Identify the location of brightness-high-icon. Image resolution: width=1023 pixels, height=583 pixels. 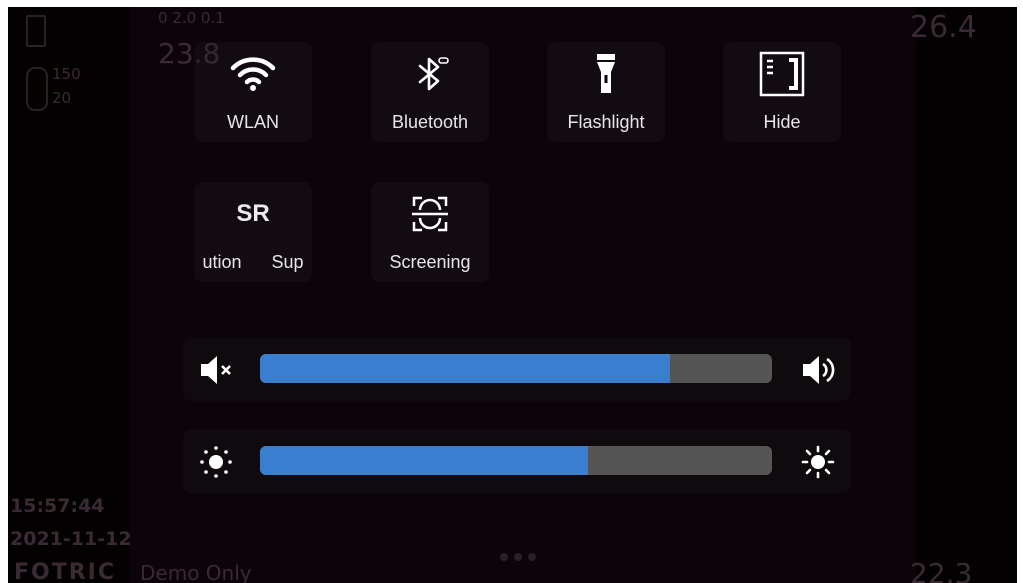
(818, 462).